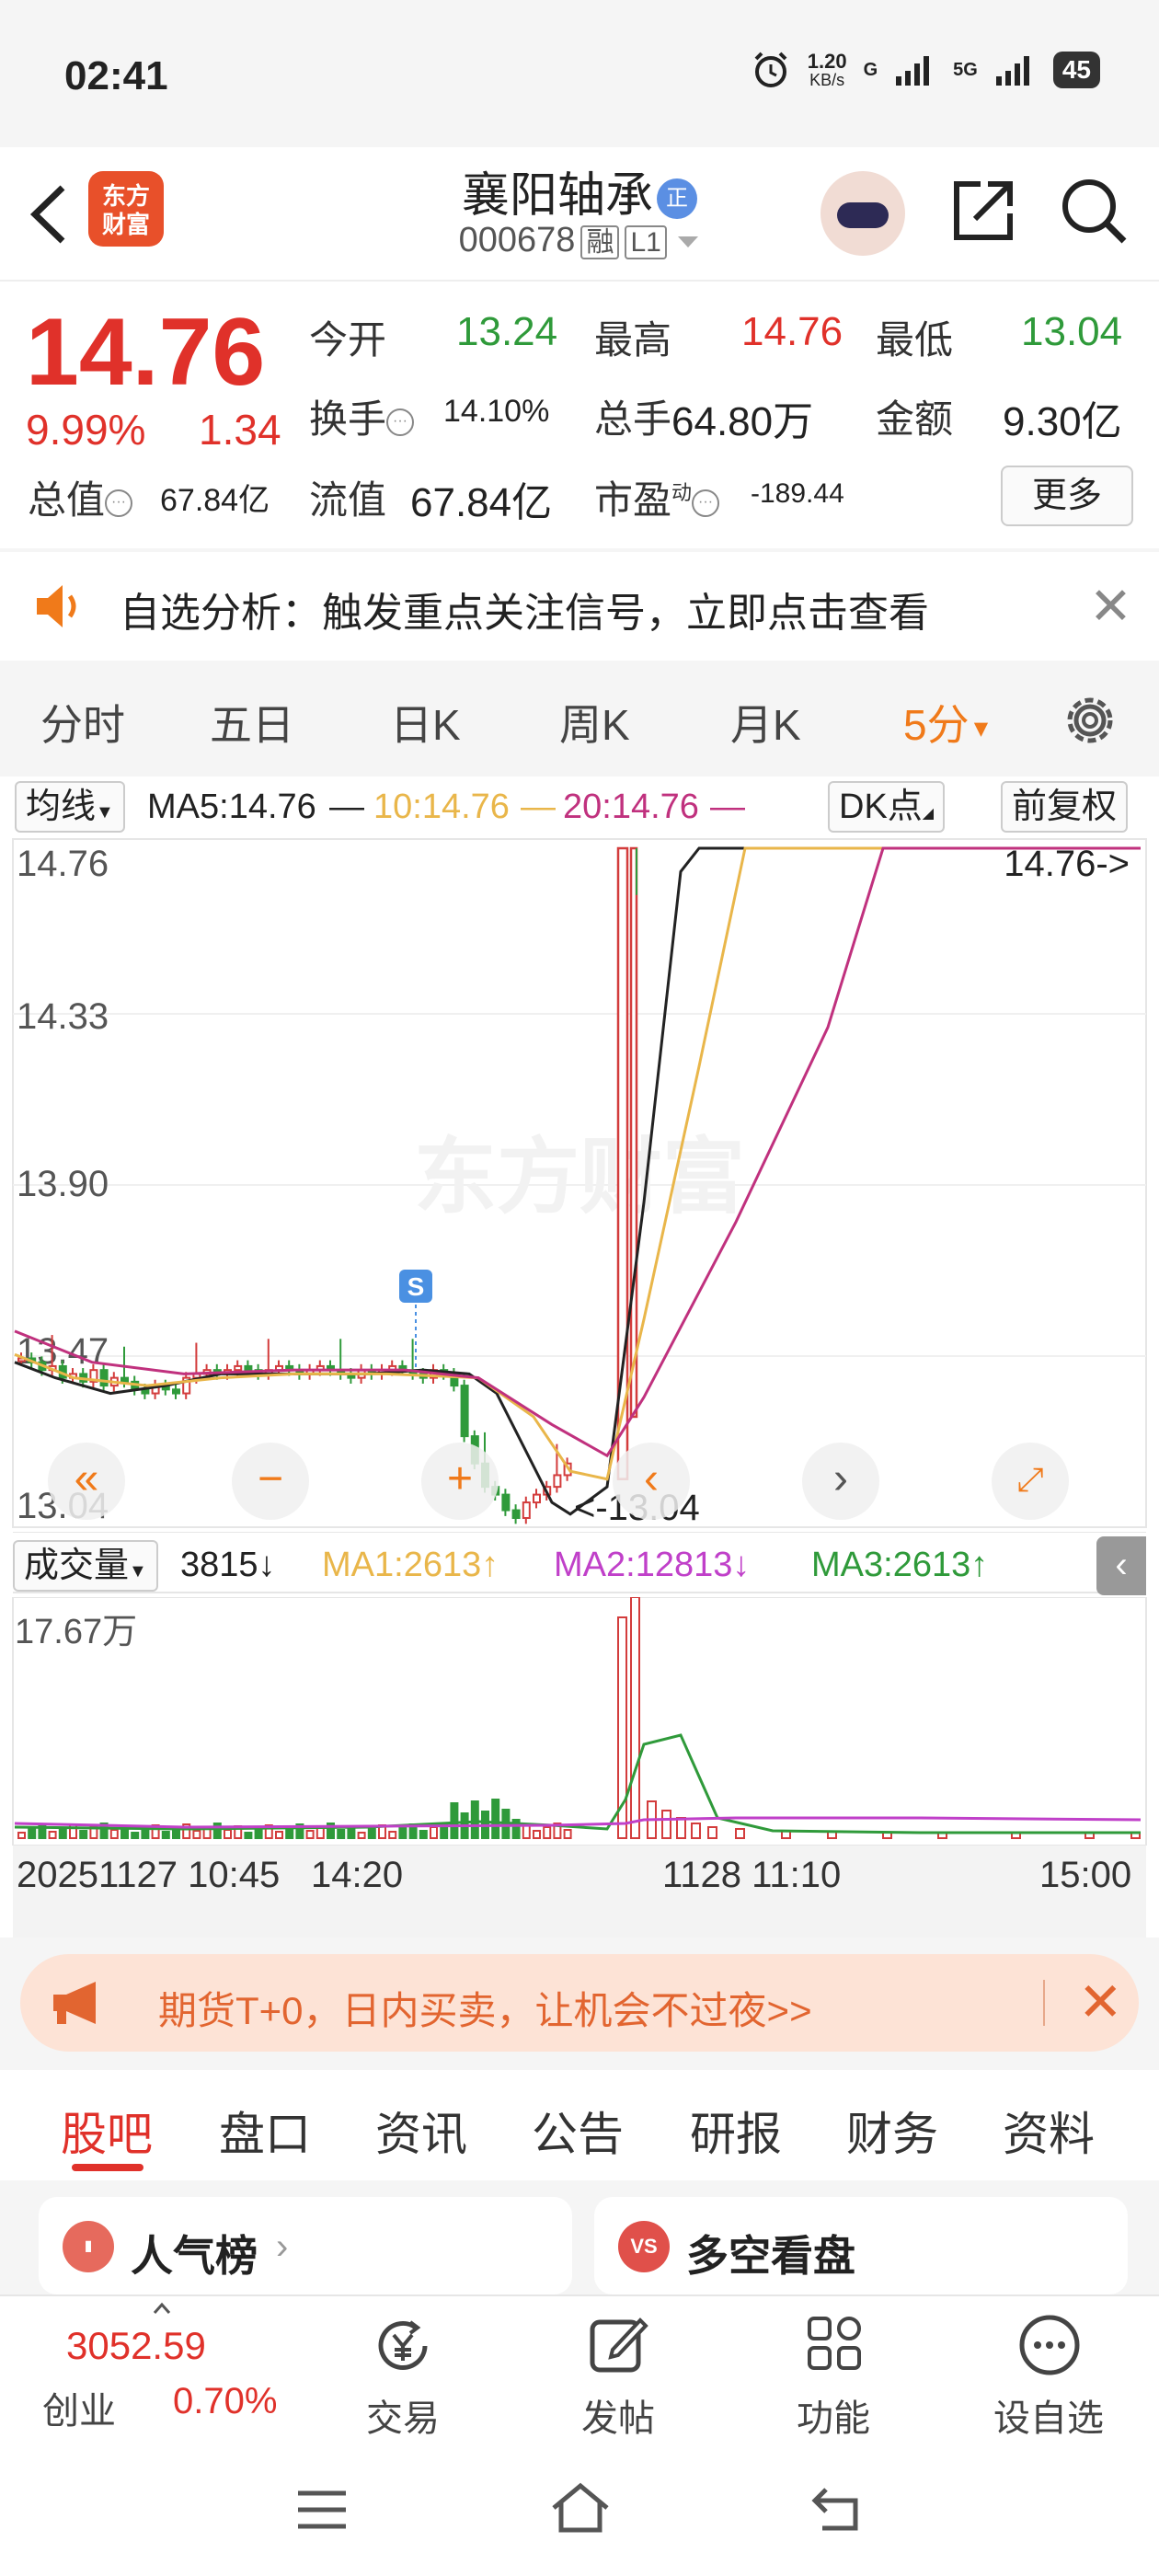 This screenshot has height=2576, width=1159. What do you see at coordinates (948, 722) in the screenshot?
I see `tab-five-minute: 5分▼` at bounding box center [948, 722].